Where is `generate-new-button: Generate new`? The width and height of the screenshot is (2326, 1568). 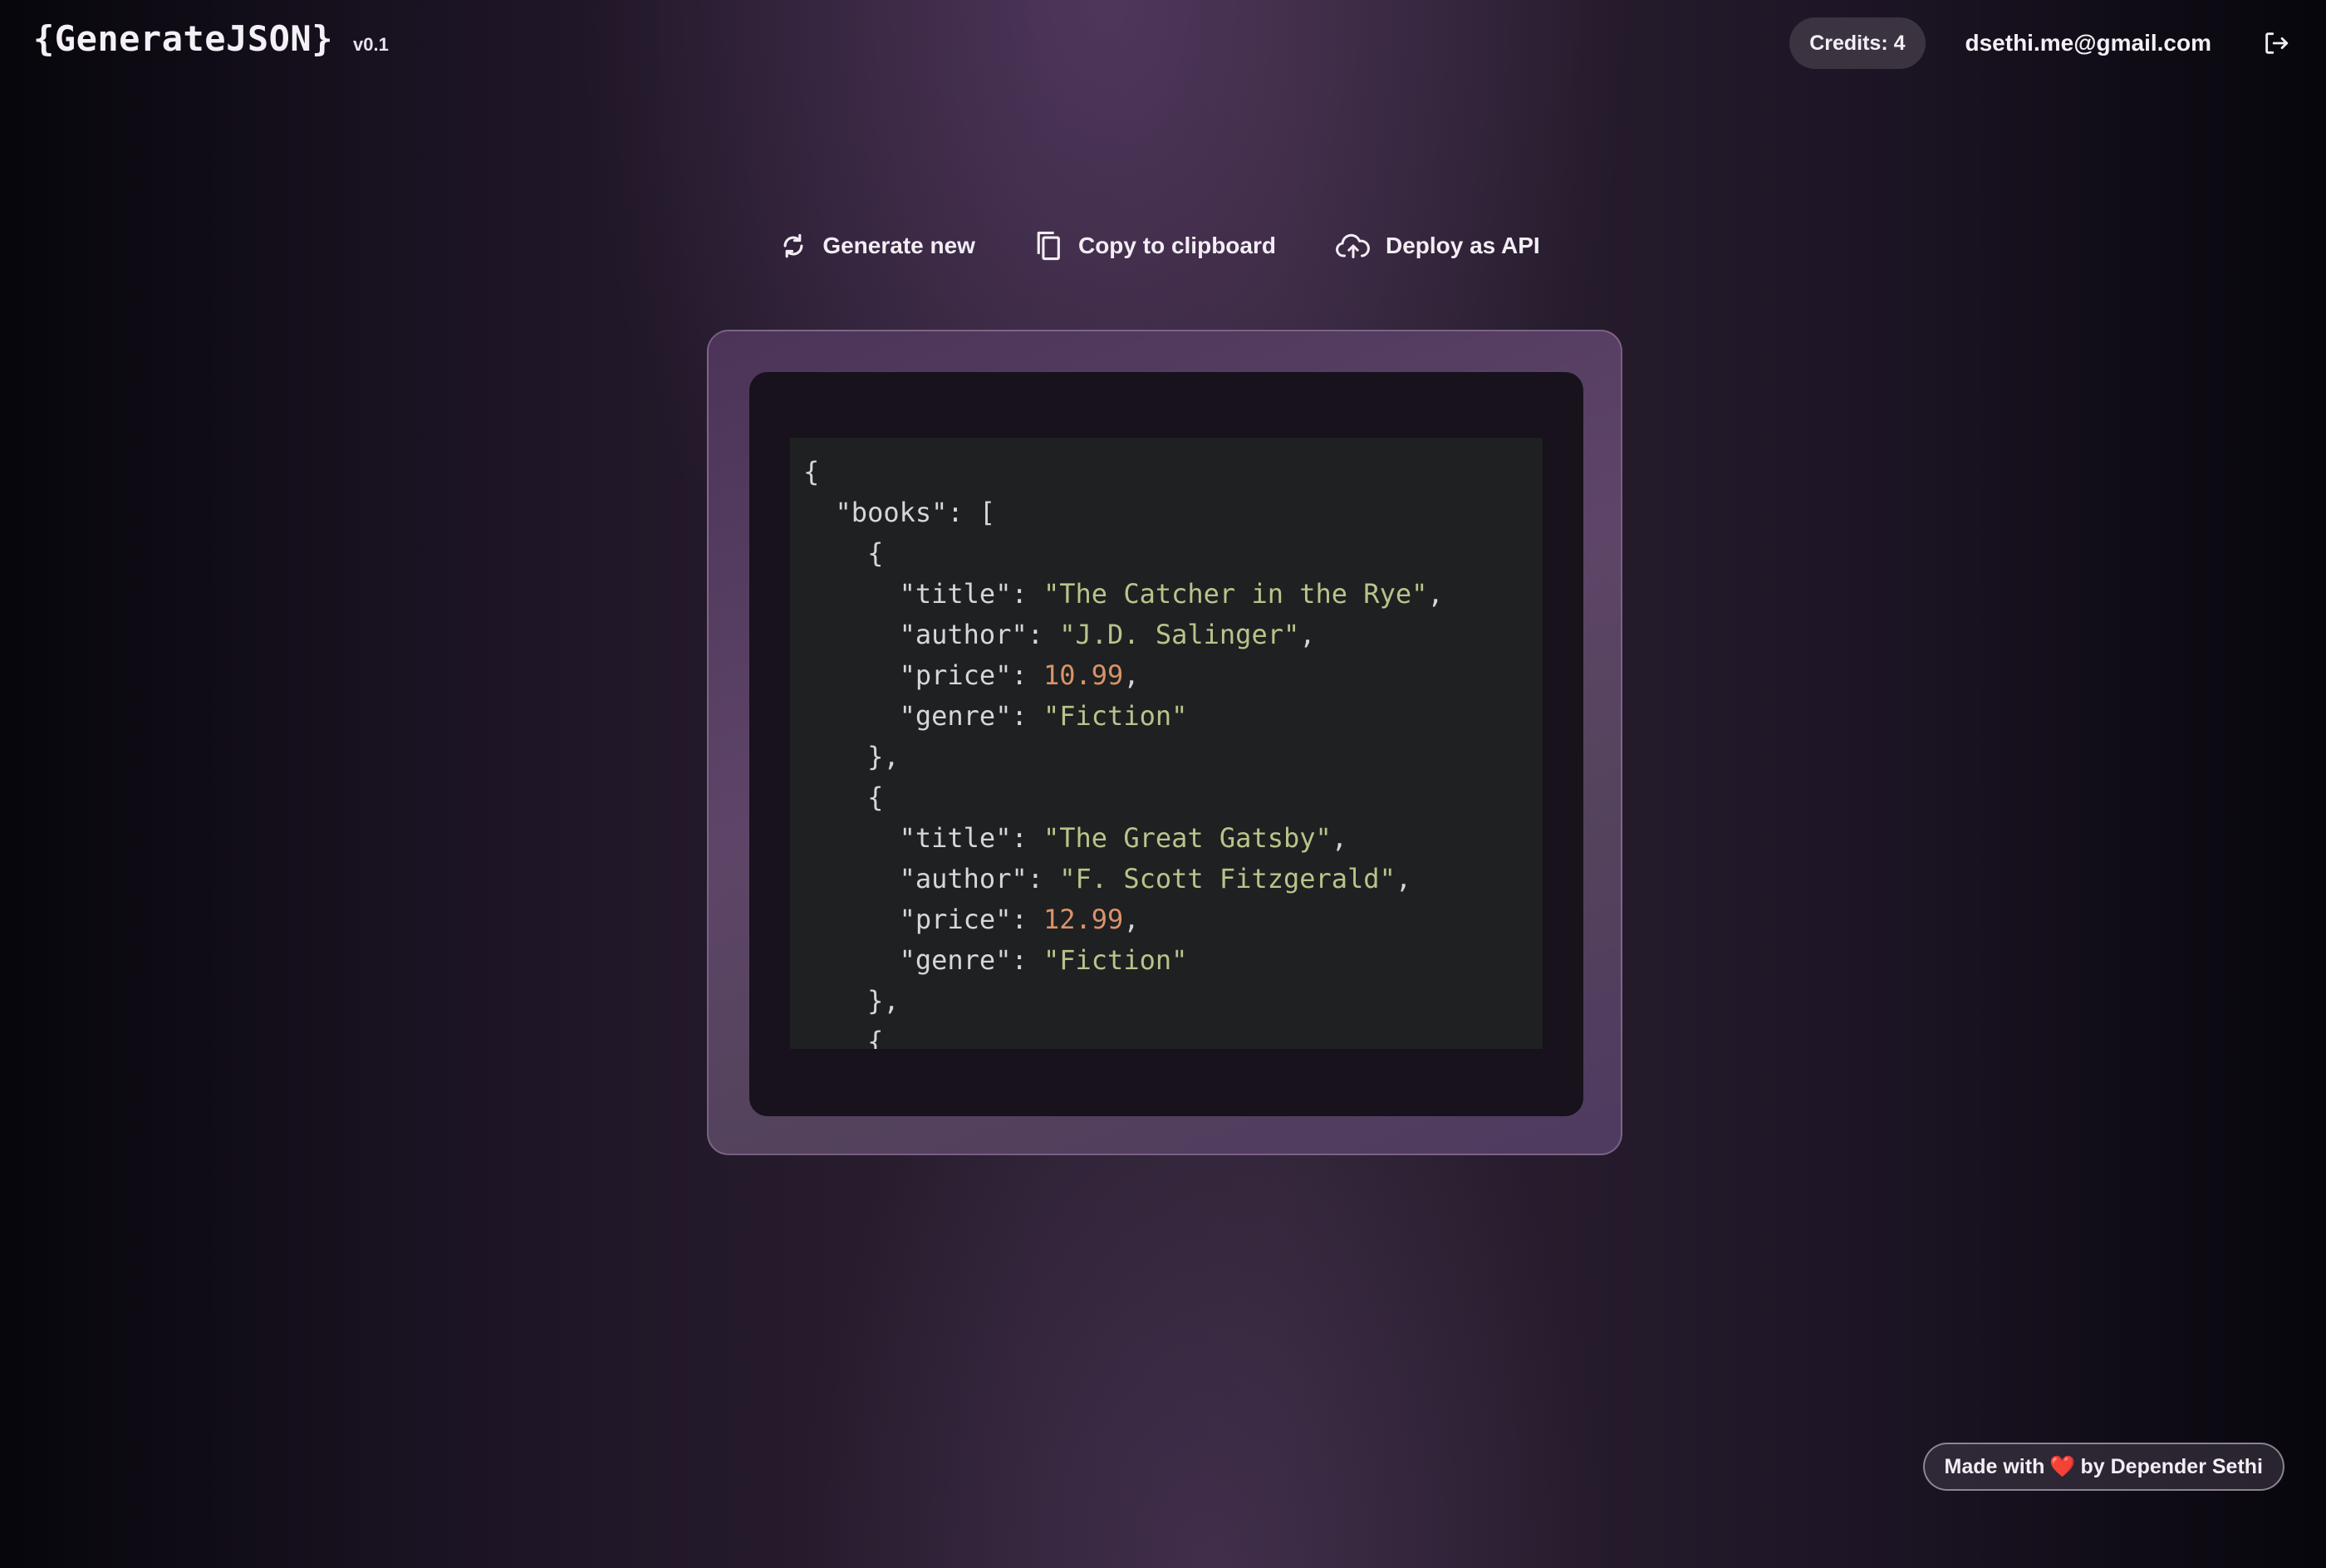 generate-new-button: Generate new is located at coordinates (877, 245).